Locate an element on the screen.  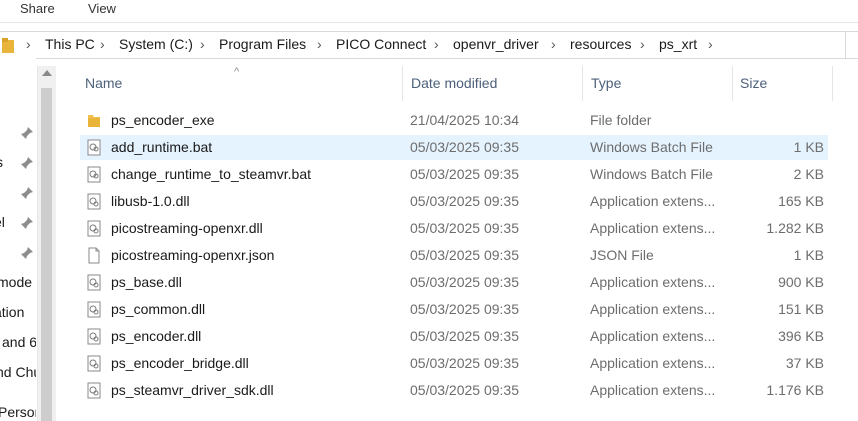
breadcrumb-resources: resources is located at coordinates (600, 44).